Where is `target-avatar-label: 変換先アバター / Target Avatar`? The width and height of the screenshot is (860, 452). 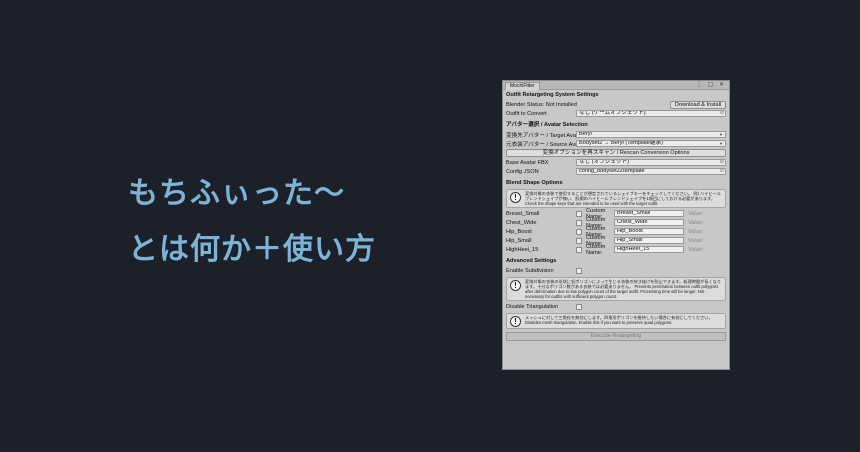
target-avatar-label: 変換先アバター / Target Avatar is located at coordinates (541, 135).